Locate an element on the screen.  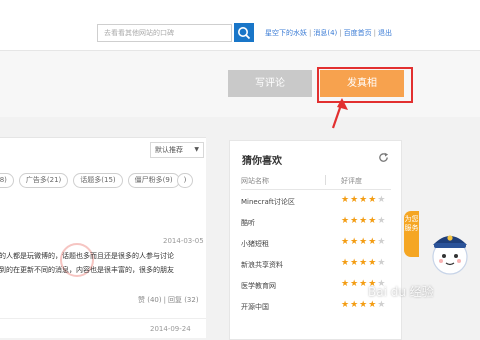
search-icon is located at coordinates (244, 33).